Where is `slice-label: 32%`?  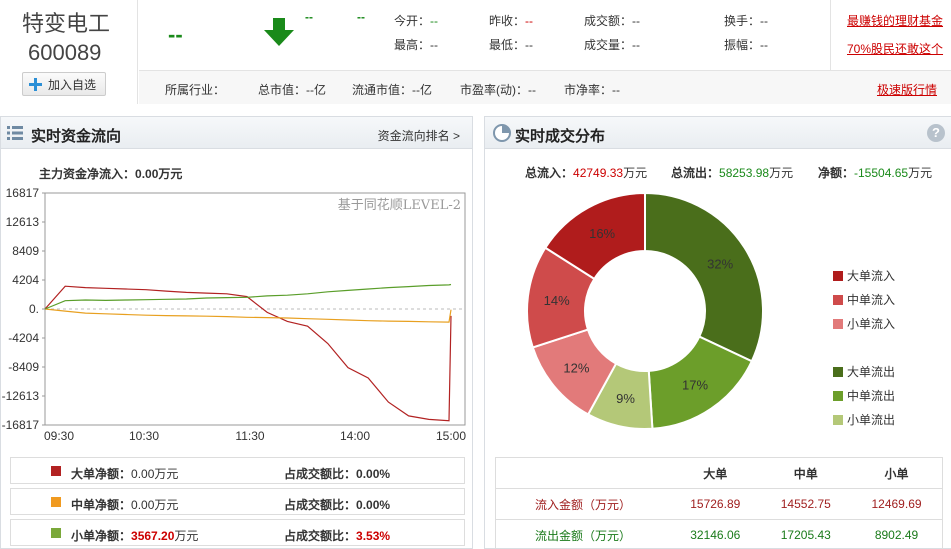
slice-label: 32% is located at coordinates (720, 263).